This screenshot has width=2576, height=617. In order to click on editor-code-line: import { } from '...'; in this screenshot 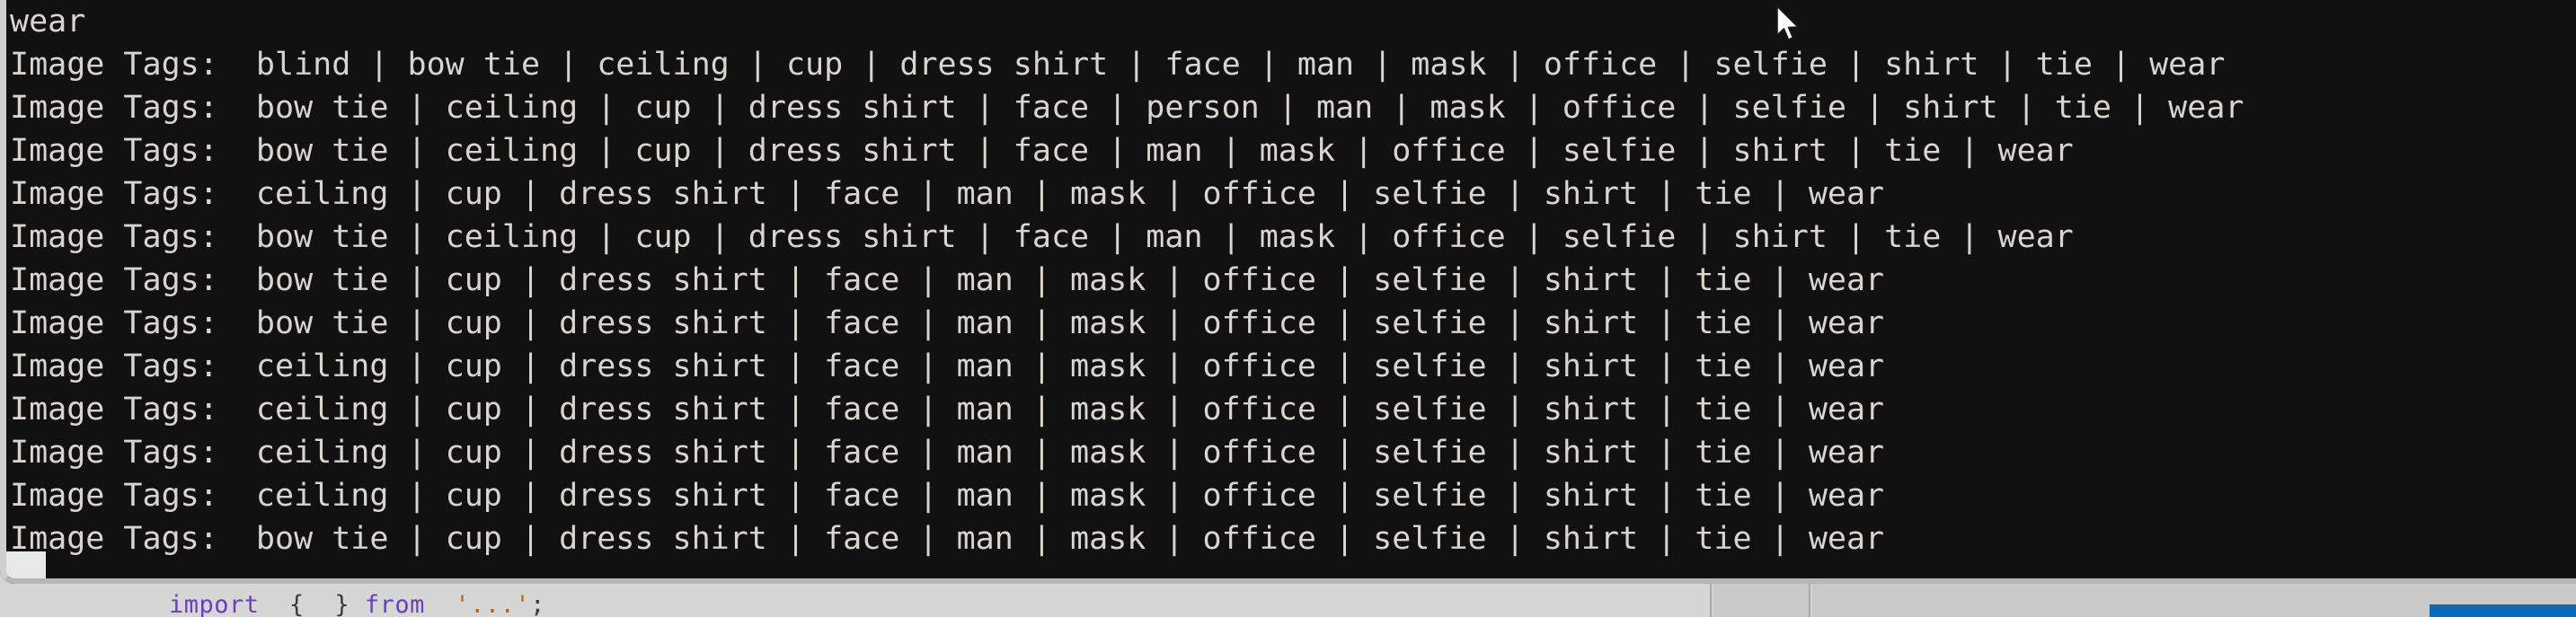, I will do `click(357, 604)`.